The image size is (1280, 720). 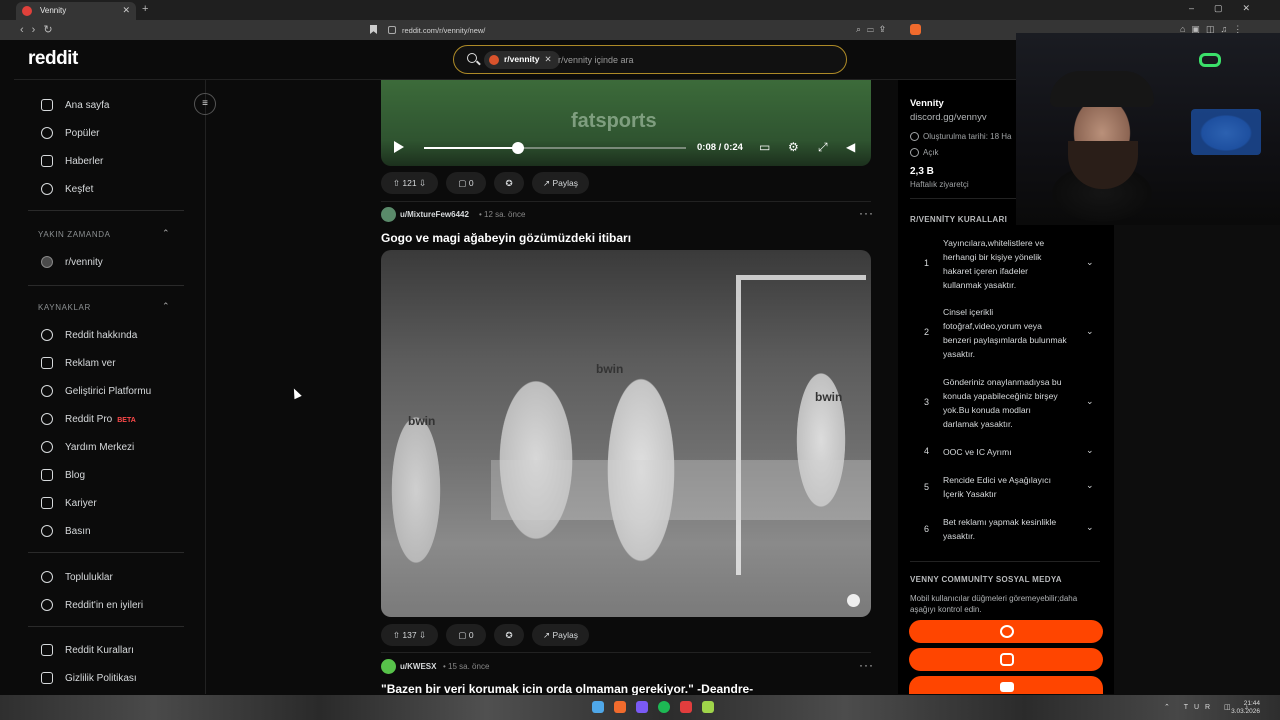 What do you see at coordinates (664, 707) in the screenshot?
I see `spotify-icon` at bounding box center [664, 707].